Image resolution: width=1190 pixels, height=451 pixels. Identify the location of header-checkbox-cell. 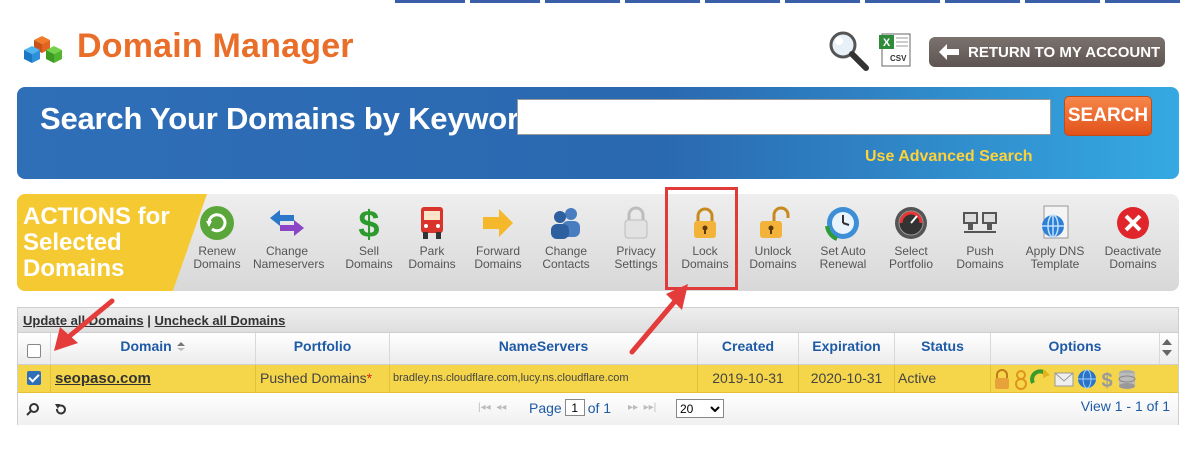
(34, 348).